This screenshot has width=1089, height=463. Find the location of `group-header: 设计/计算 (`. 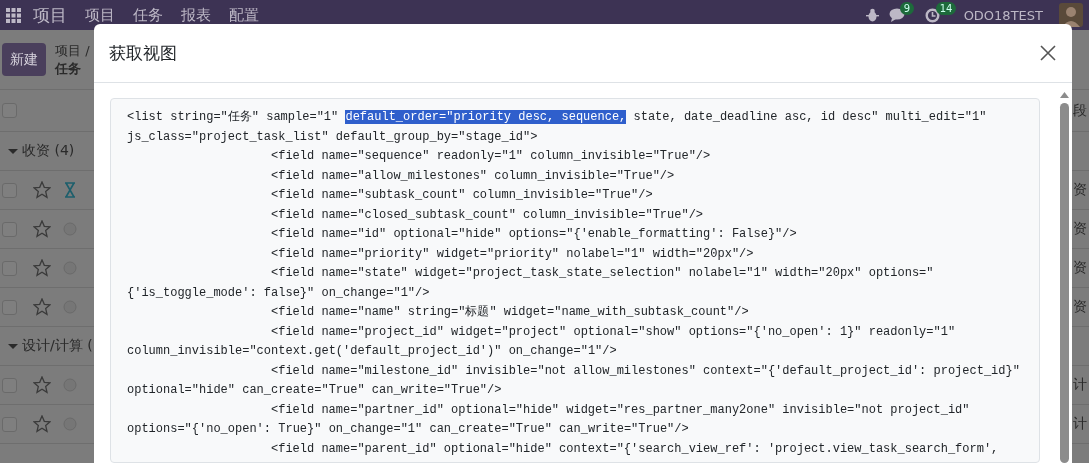

group-header: 设计/计算 ( is located at coordinates (57, 346).